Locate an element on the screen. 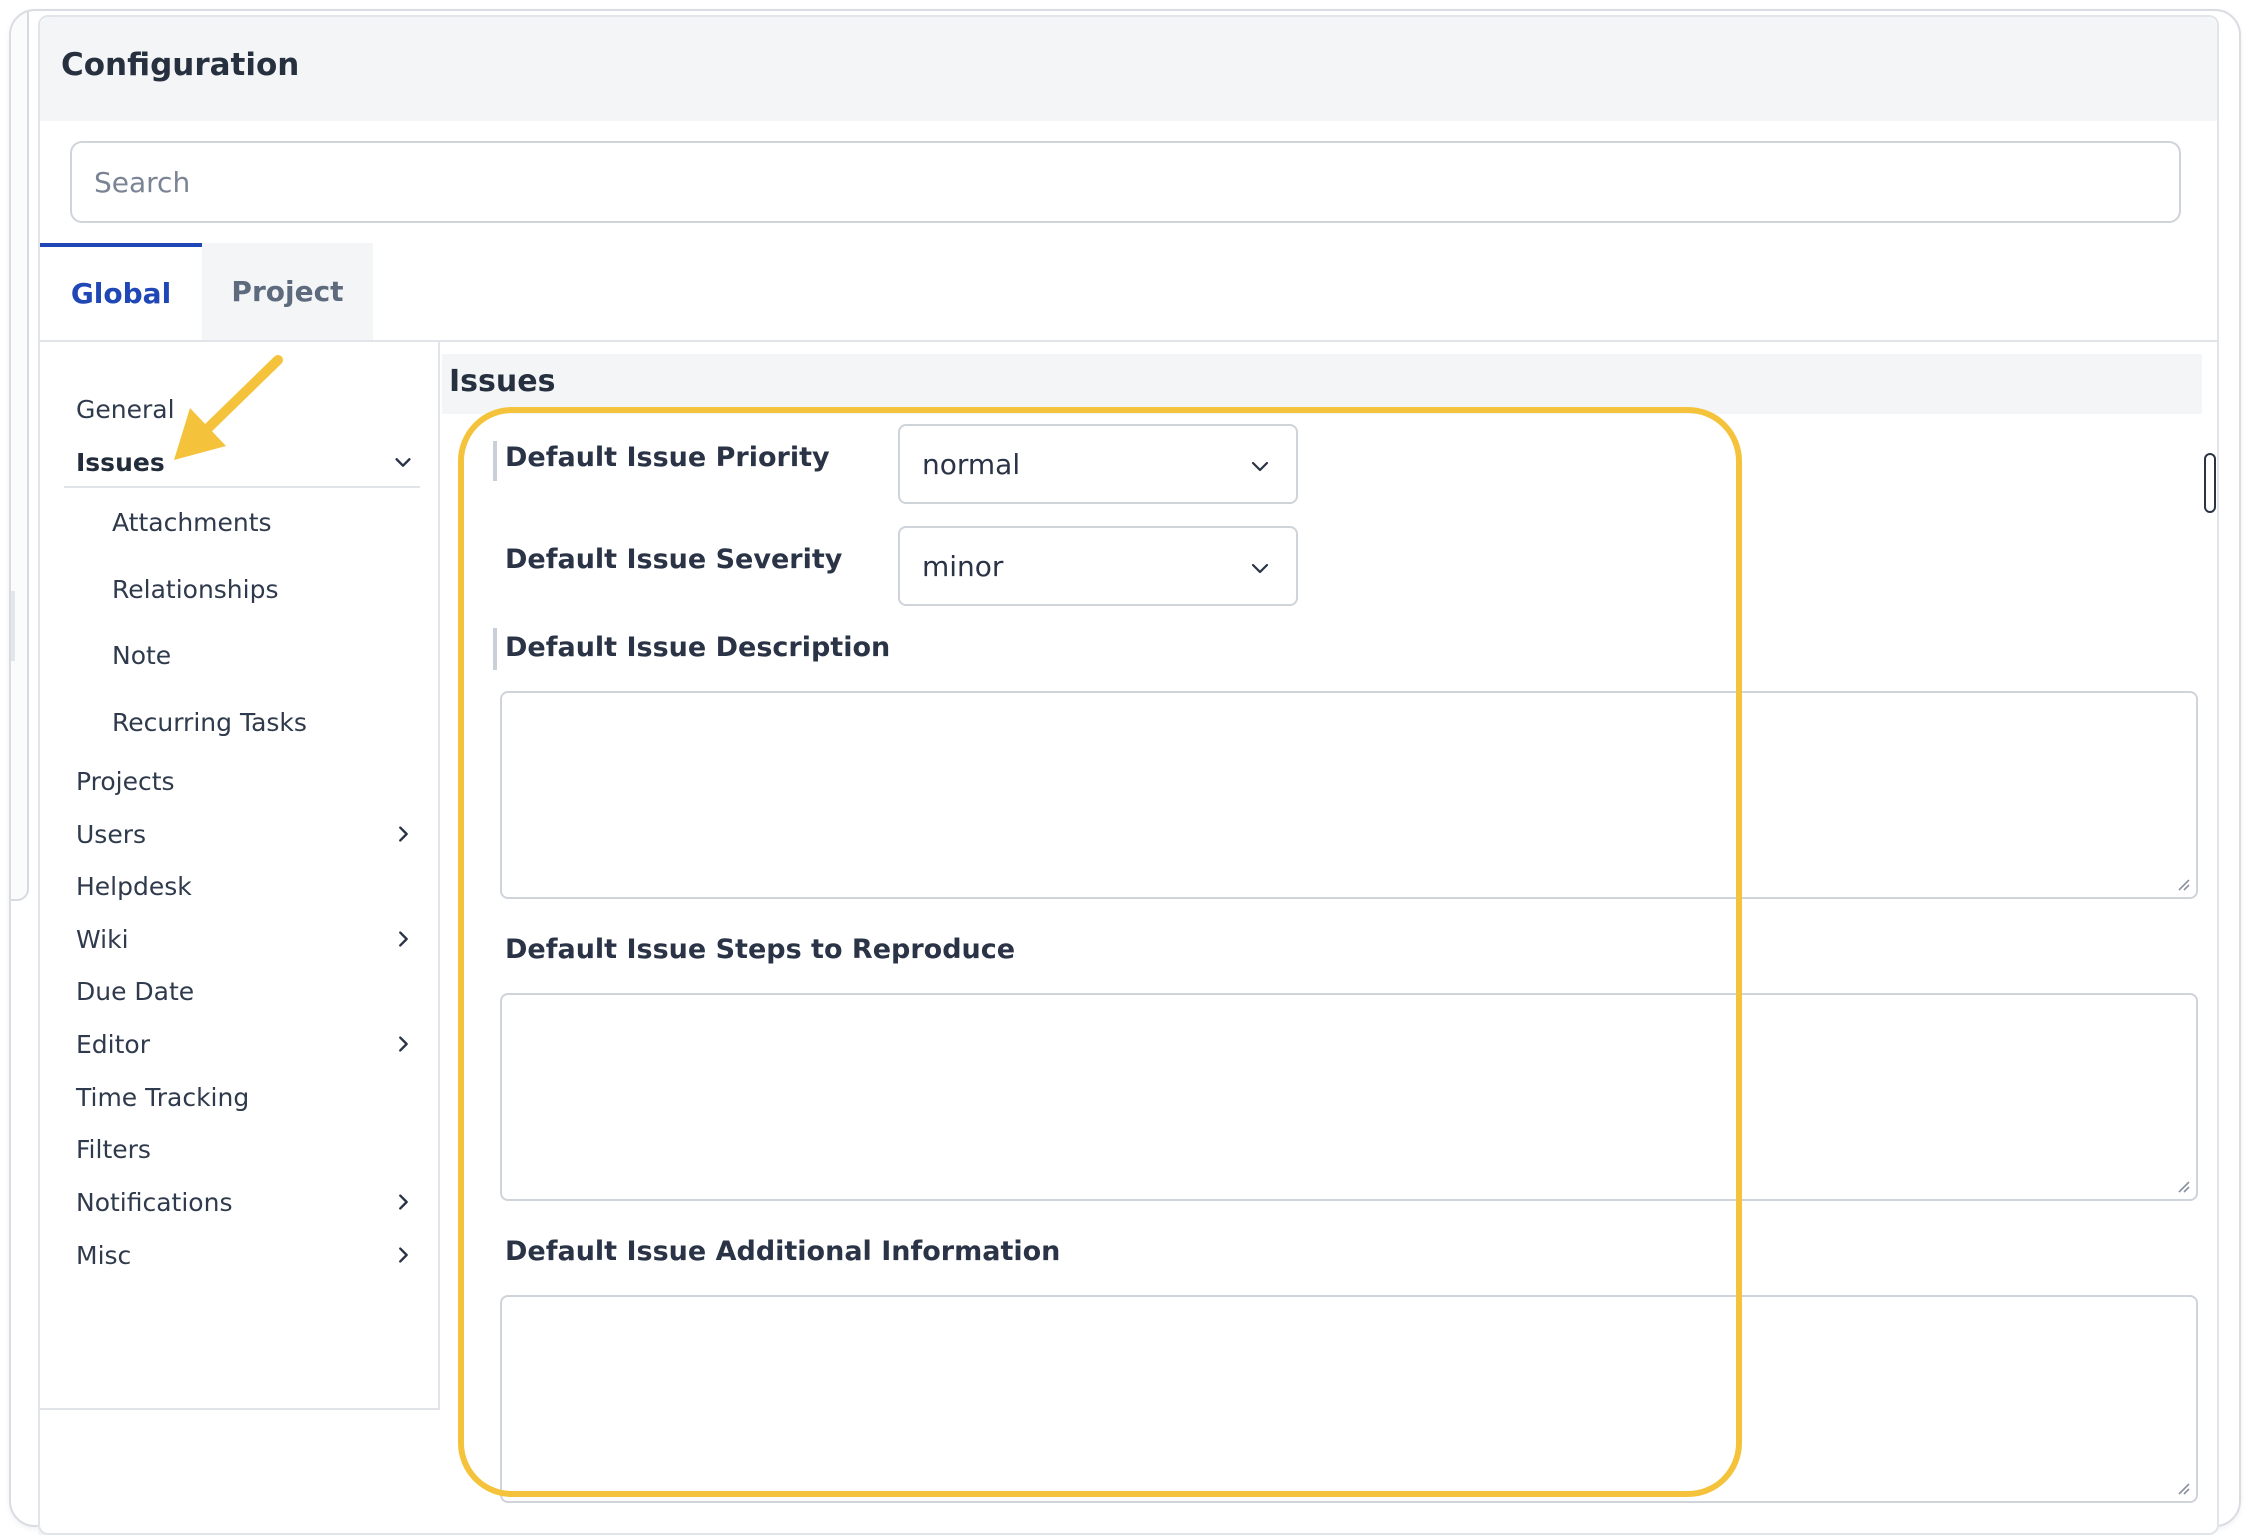 The height and width of the screenshot is (1536, 2250). sidebar-item-label: Attachments is located at coordinates (192, 522).